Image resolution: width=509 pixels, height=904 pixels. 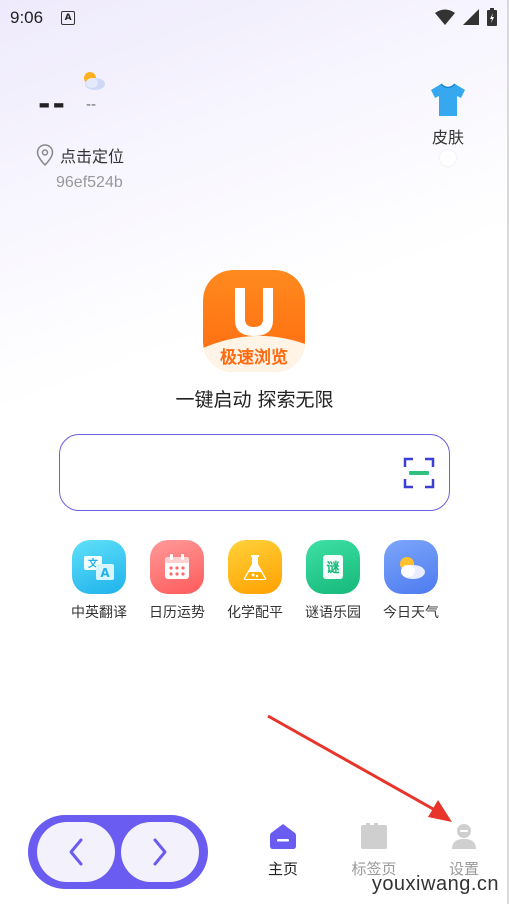 I want to click on wifi-icon, so click(x=445, y=17).